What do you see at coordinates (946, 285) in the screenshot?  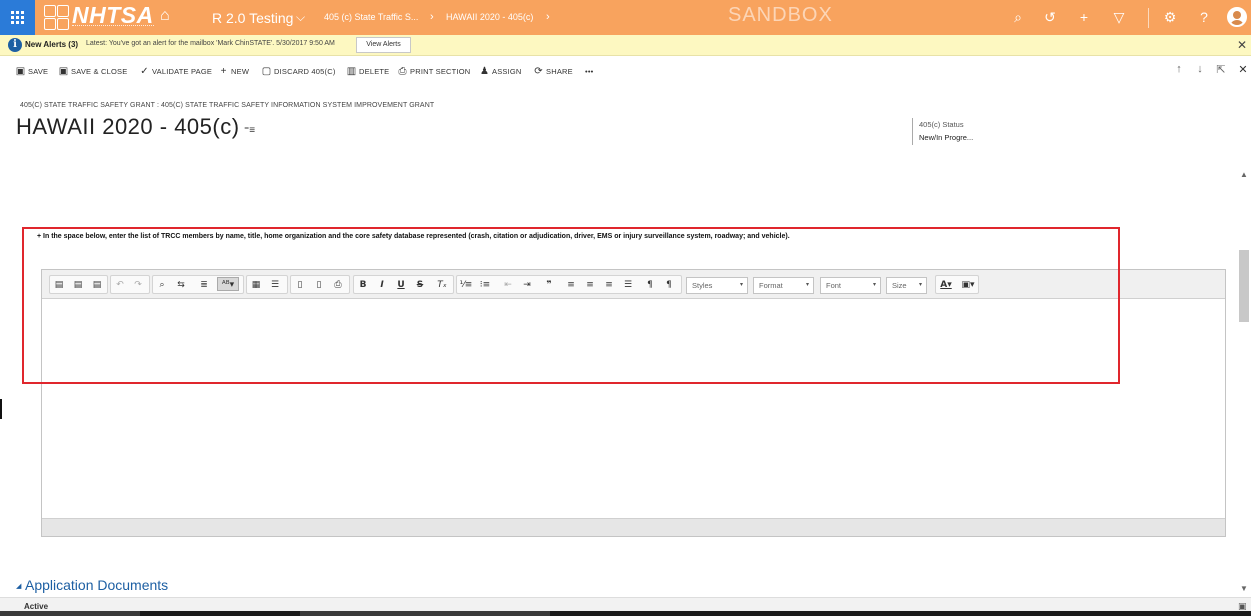 I see `text-color-icon: A▾` at bounding box center [946, 285].